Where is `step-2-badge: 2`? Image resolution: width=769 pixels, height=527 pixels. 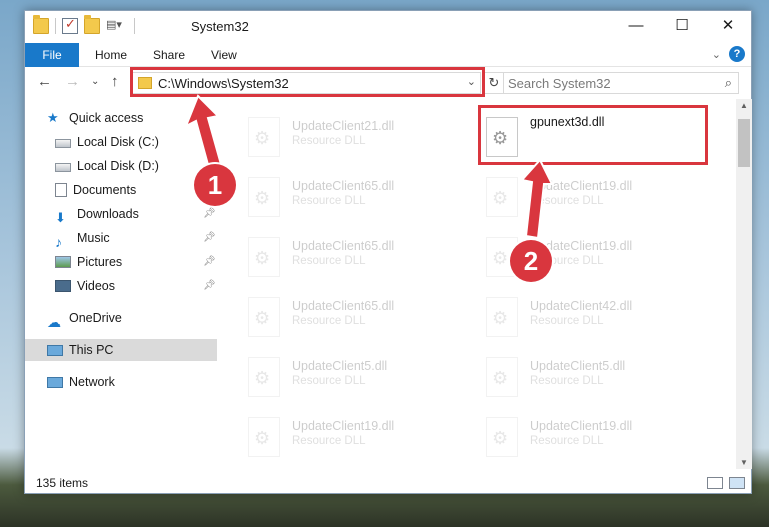
step-2-badge: 2 is located at coordinates (531, 261).